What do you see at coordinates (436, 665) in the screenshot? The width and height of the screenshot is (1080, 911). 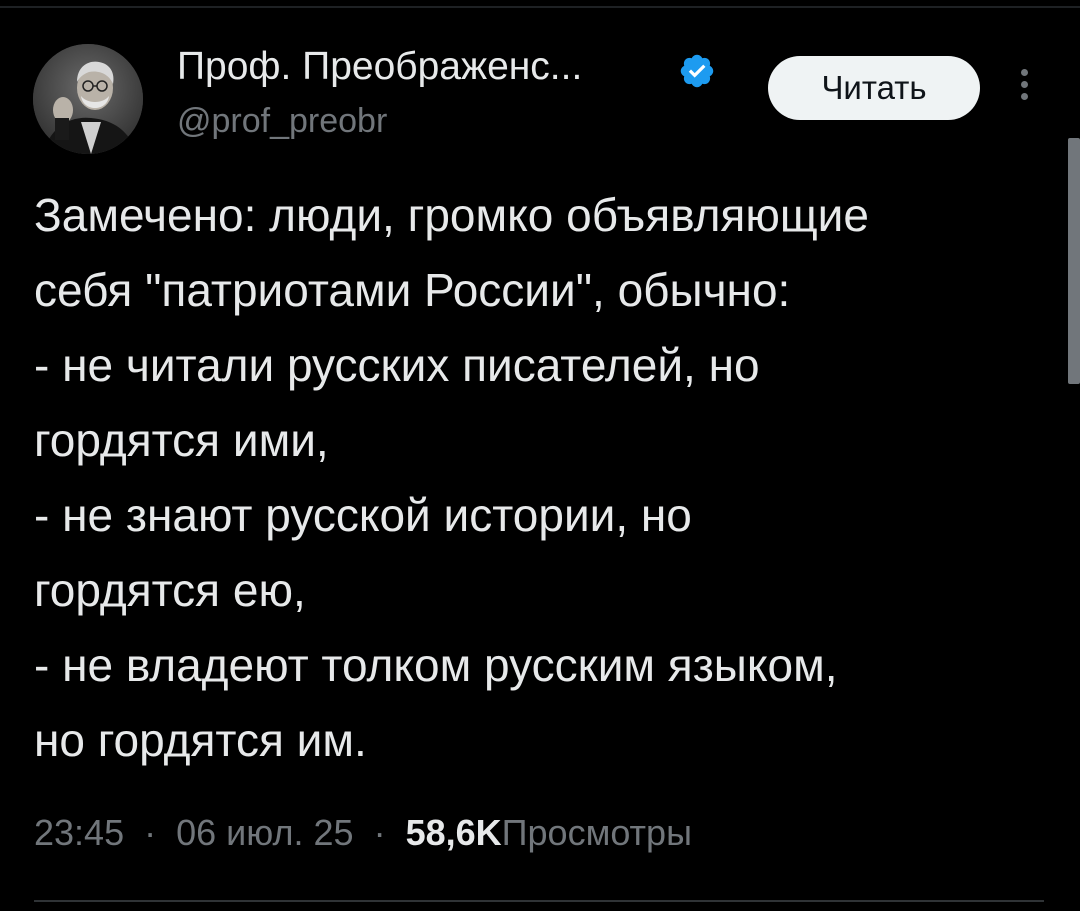 I see `tweet-line: - не владеют толком русским языком,` at bounding box center [436, 665].